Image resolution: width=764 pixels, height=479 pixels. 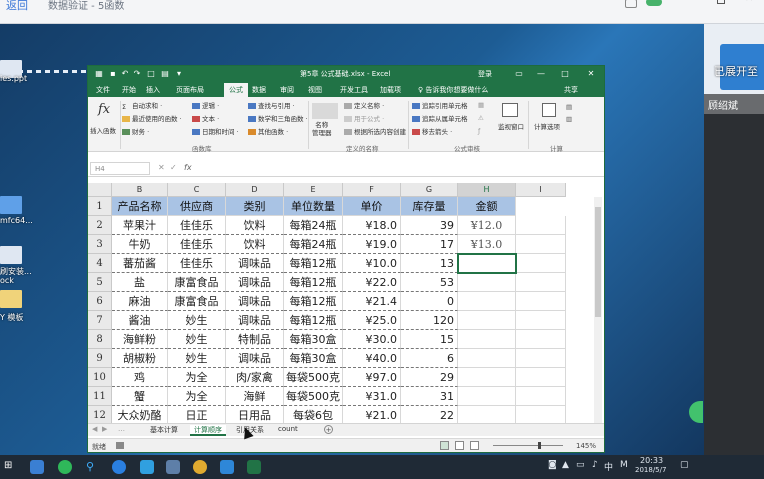 What do you see at coordinates (651, 460) in the screenshot?
I see `clock-time: 20:33` at bounding box center [651, 460].